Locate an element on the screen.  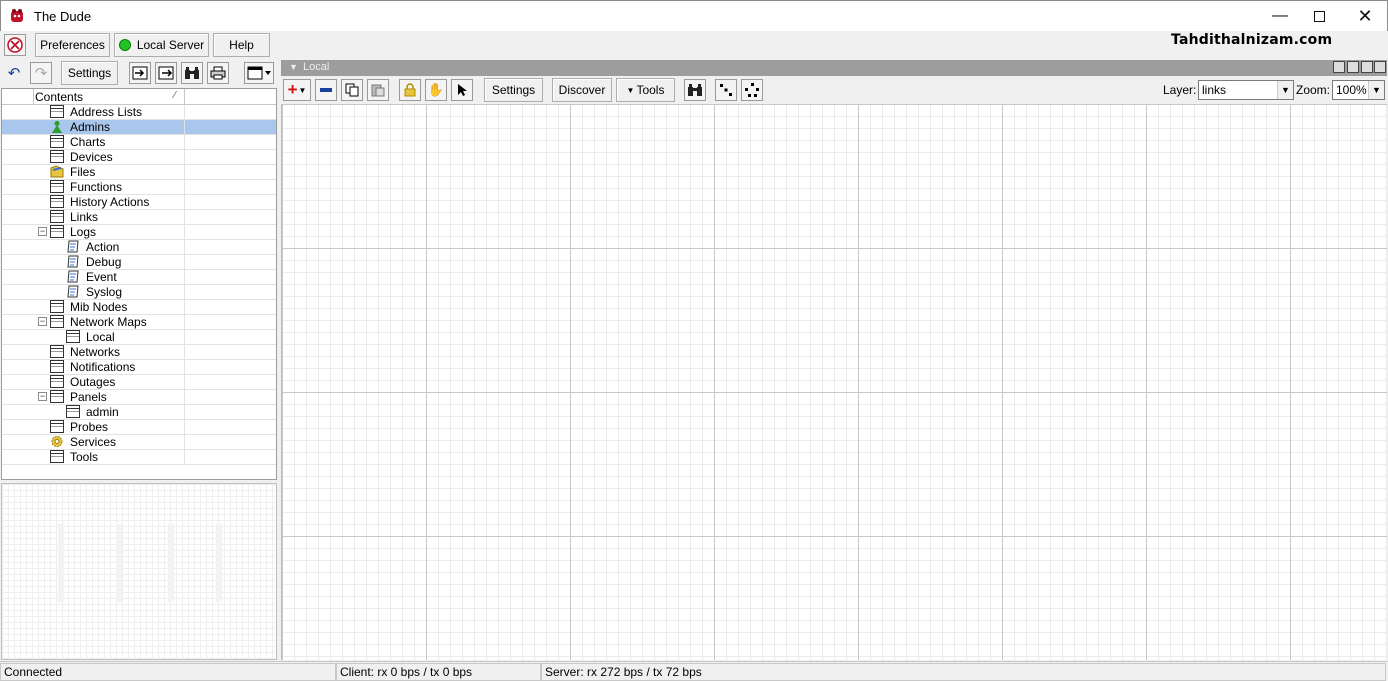
map-find-button is located at coordinates (695, 90).